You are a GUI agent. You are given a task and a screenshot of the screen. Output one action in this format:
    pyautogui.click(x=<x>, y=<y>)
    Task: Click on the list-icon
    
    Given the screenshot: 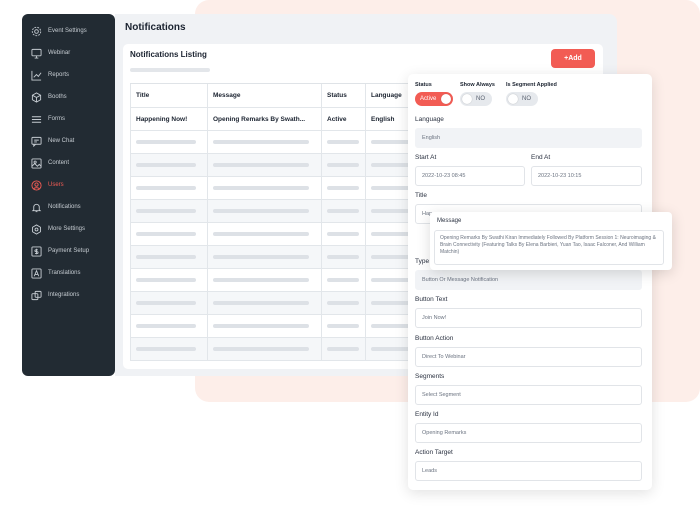 What is the action you would take?
    pyautogui.click(x=36, y=119)
    